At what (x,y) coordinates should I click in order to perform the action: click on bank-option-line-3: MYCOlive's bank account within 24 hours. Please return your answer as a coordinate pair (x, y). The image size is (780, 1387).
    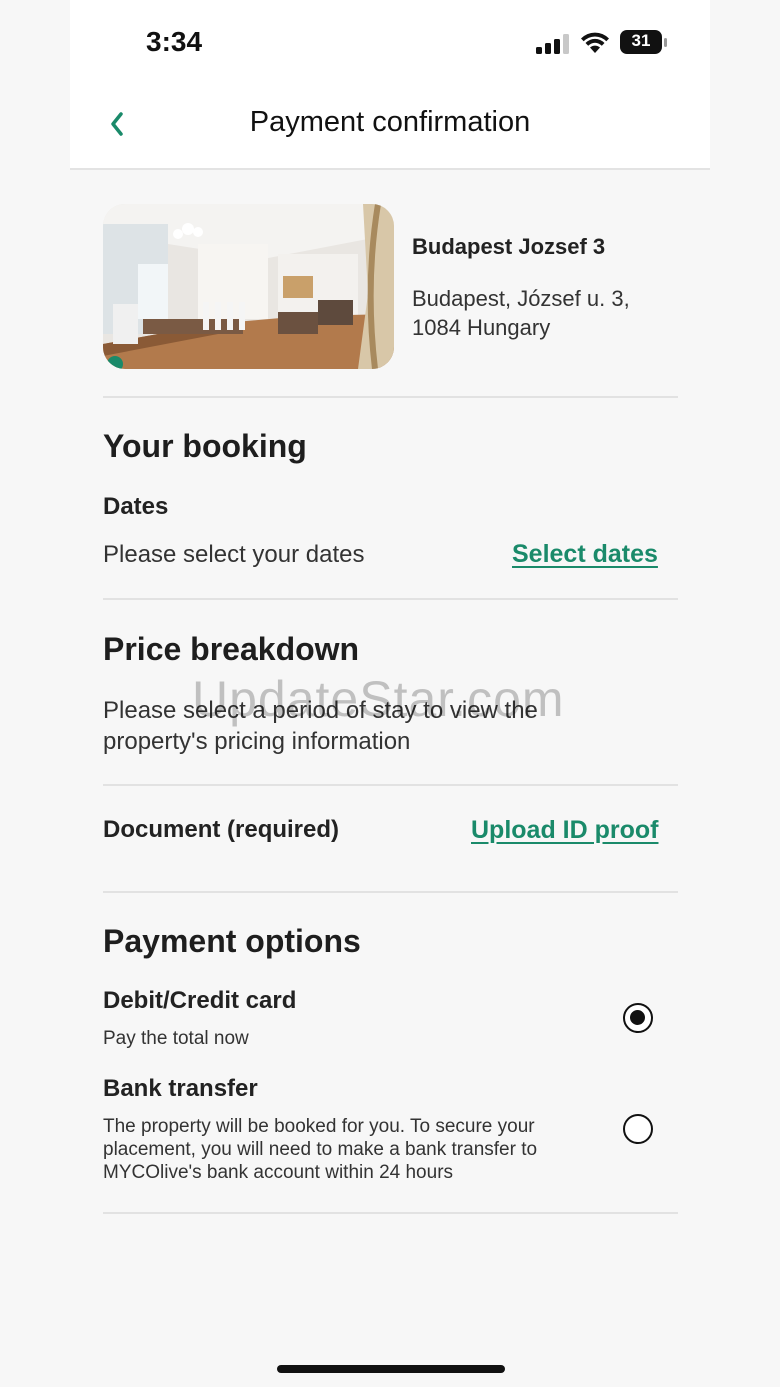
    Looking at the image, I should click on (278, 1172).